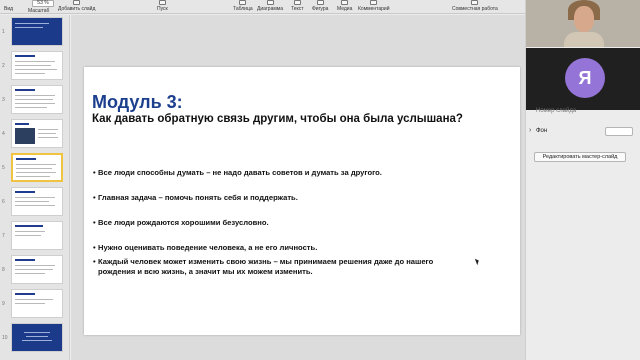  Describe the element at coordinates (374, 6) in the screenshot. I see `toolbar-comment-button: Комментарий` at that location.